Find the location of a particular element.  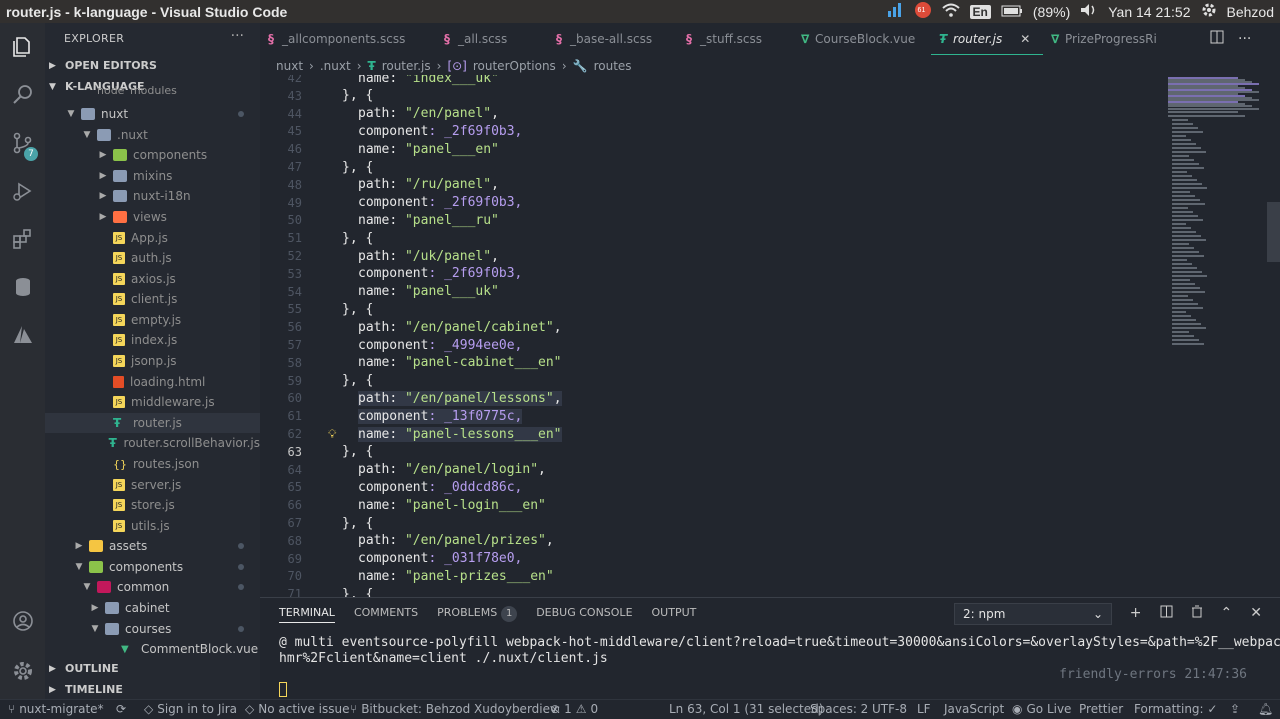

source-control-activity: 7 is located at coordinates (22, 143).